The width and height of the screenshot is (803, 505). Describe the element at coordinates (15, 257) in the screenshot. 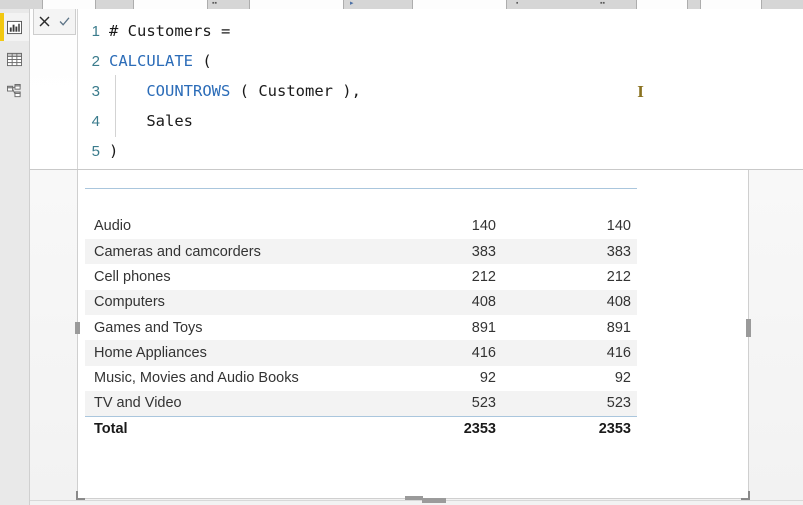

I see `view-mode-rail` at that location.